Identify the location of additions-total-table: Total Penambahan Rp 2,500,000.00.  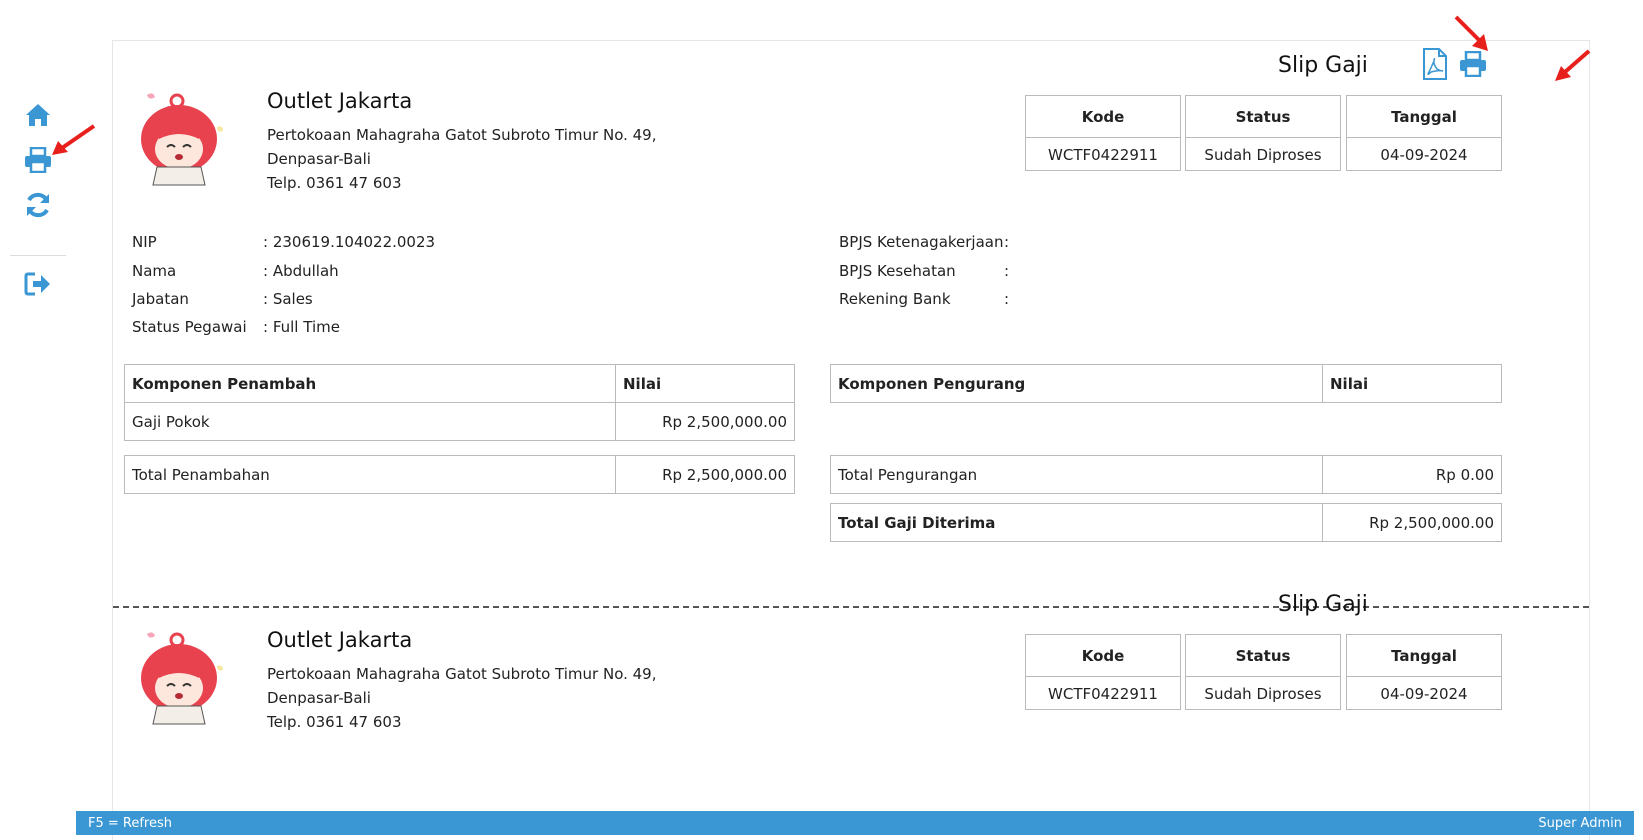
(459, 474).